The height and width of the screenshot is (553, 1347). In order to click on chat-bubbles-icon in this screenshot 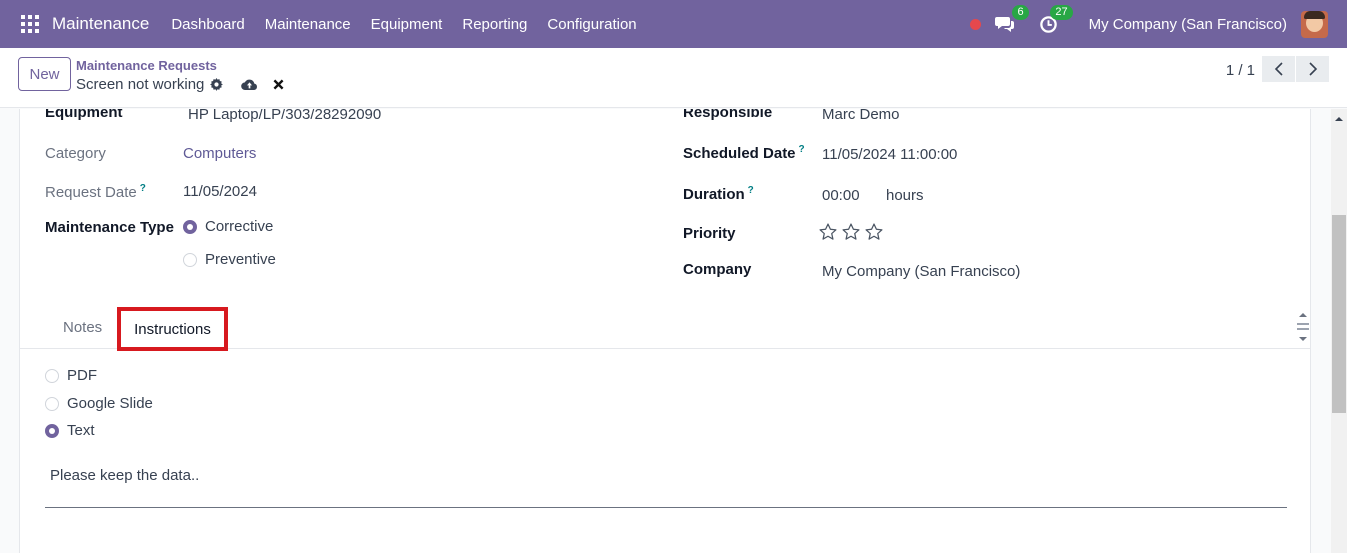, I will do `click(1004, 24)`.